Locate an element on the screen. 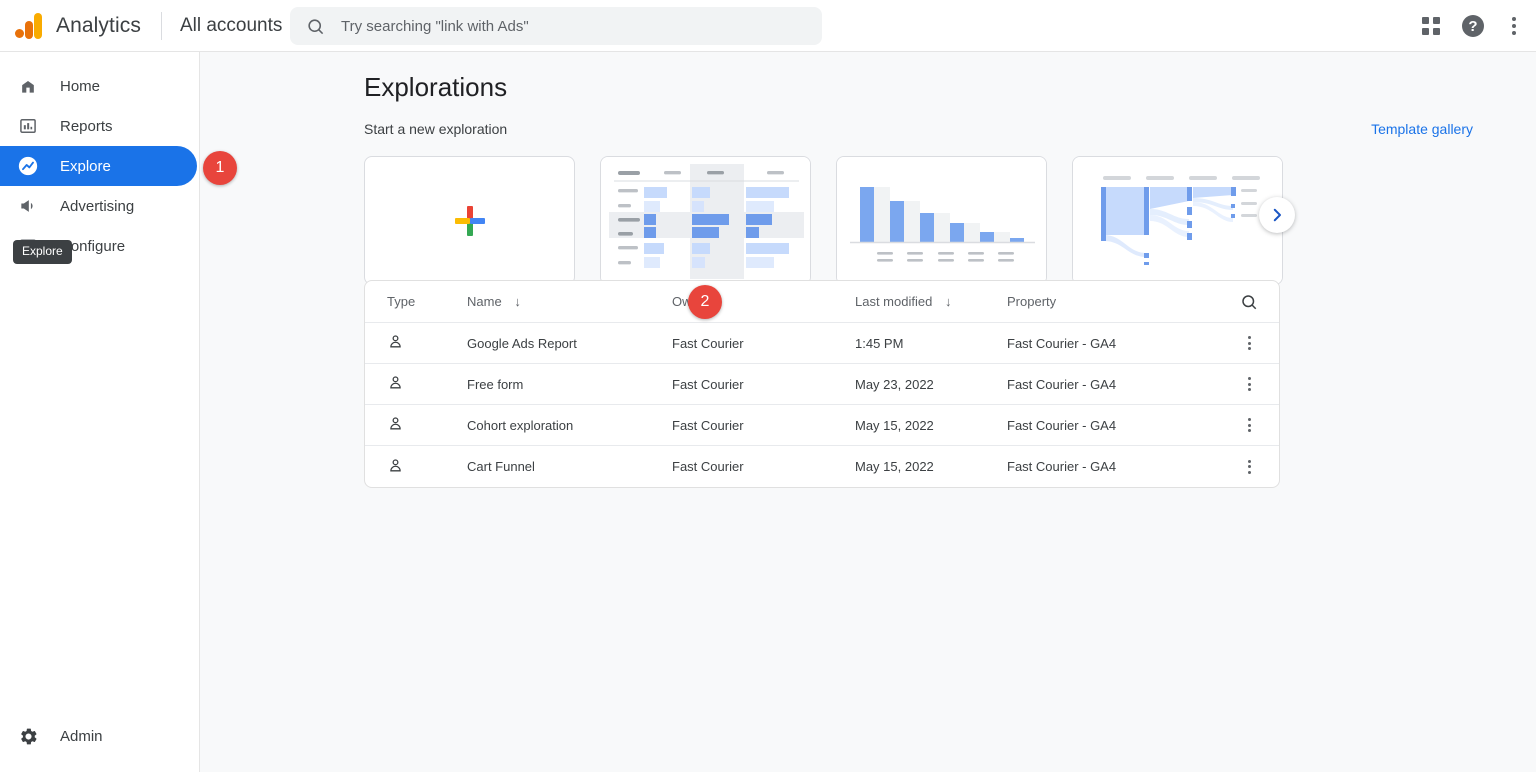 The width and height of the screenshot is (1536, 772). path-thumb-graphic is located at coordinates (1177, 220).